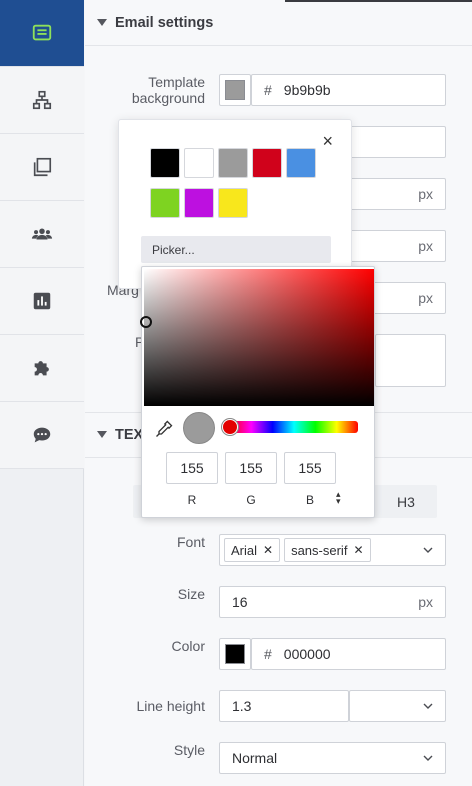  I want to click on sidebar-item-sitemap, so click(42, 100).